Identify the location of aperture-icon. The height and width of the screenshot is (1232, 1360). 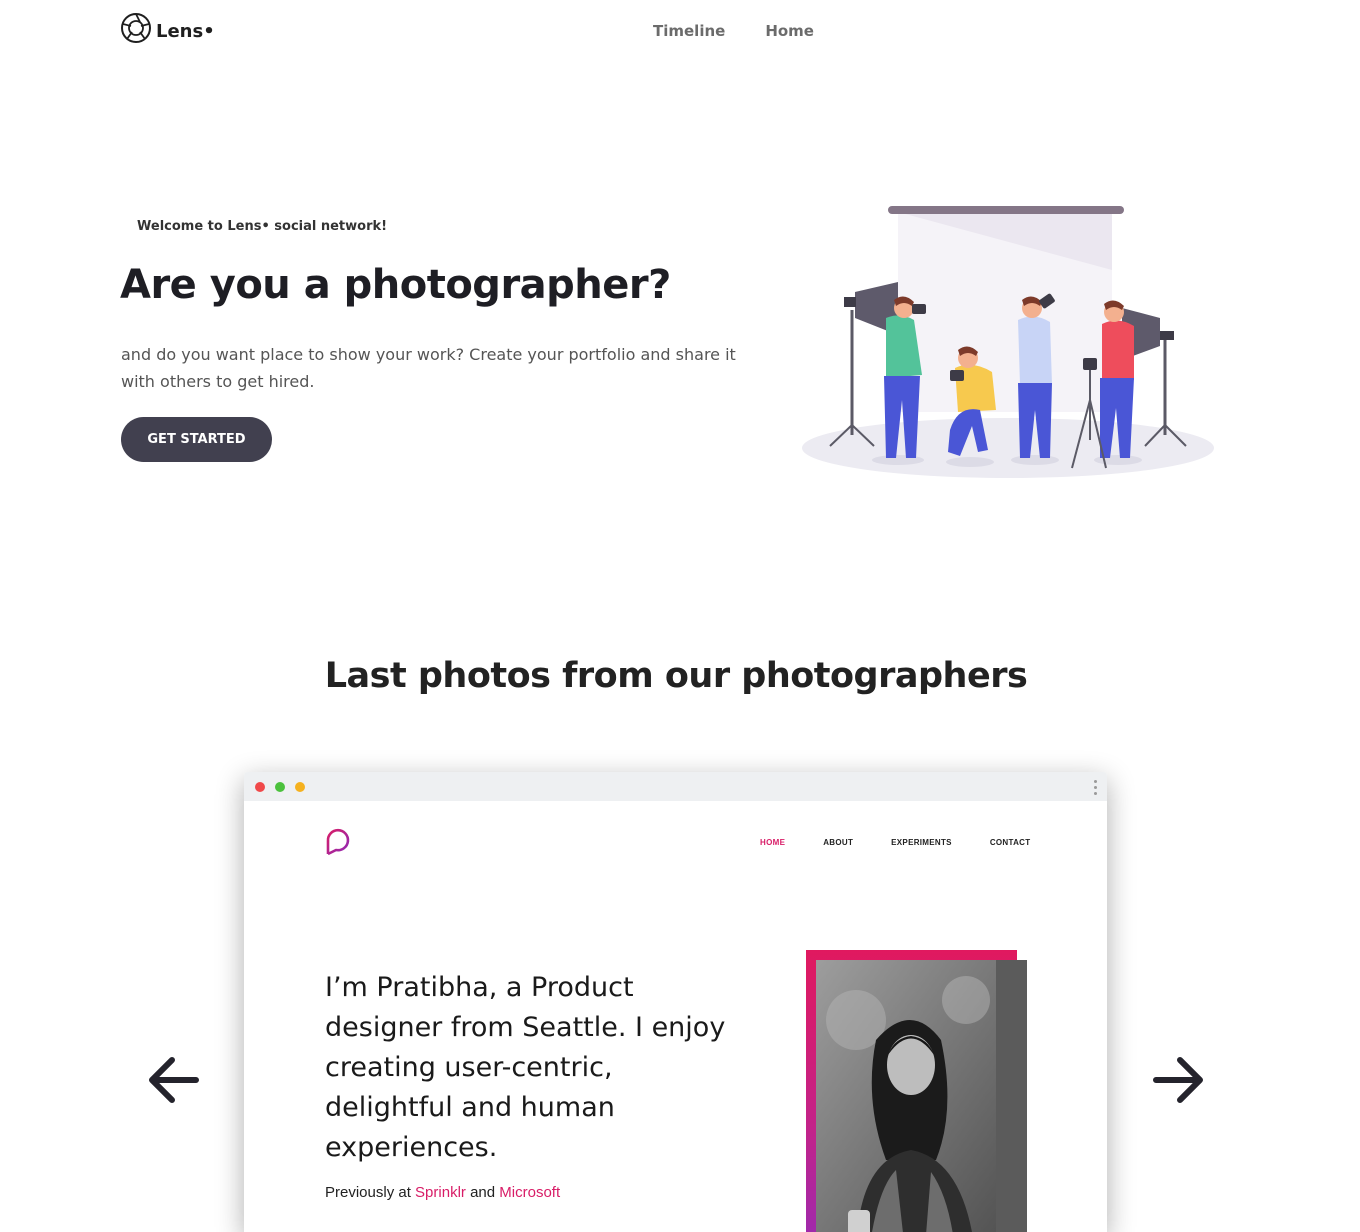
(136, 28).